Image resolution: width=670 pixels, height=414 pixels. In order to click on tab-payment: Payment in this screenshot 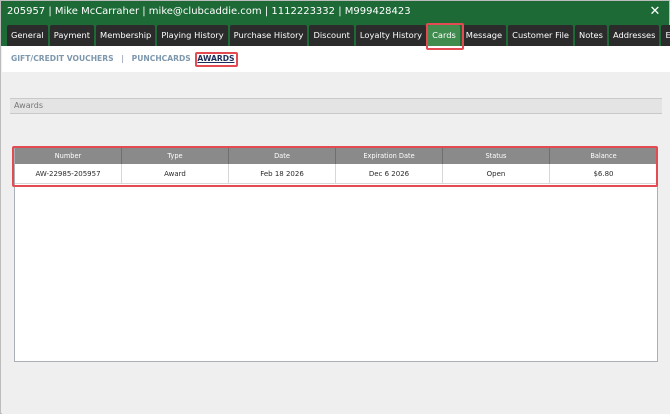, I will do `click(72, 35)`.